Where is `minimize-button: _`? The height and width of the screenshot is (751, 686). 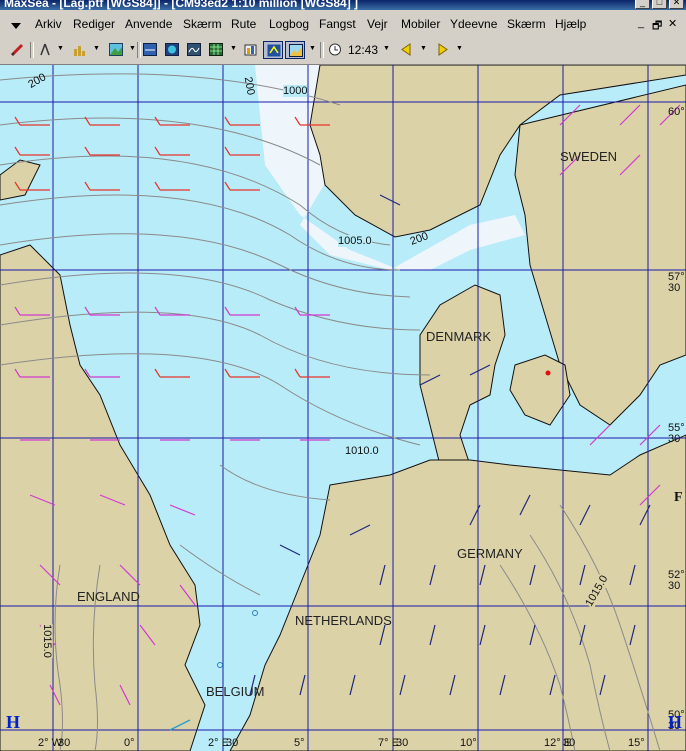 minimize-button: _ is located at coordinates (642, 4).